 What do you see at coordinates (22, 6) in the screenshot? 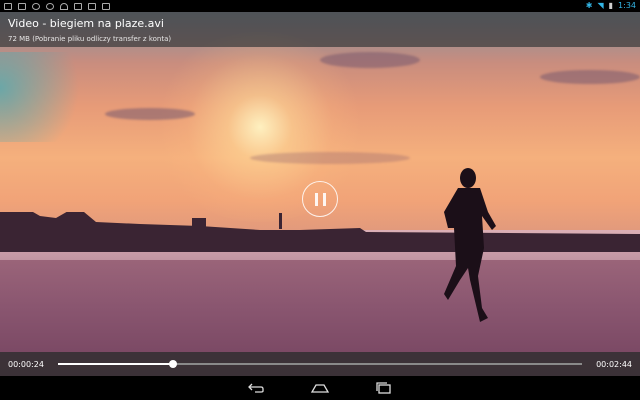
I see `image-icon` at bounding box center [22, 6].